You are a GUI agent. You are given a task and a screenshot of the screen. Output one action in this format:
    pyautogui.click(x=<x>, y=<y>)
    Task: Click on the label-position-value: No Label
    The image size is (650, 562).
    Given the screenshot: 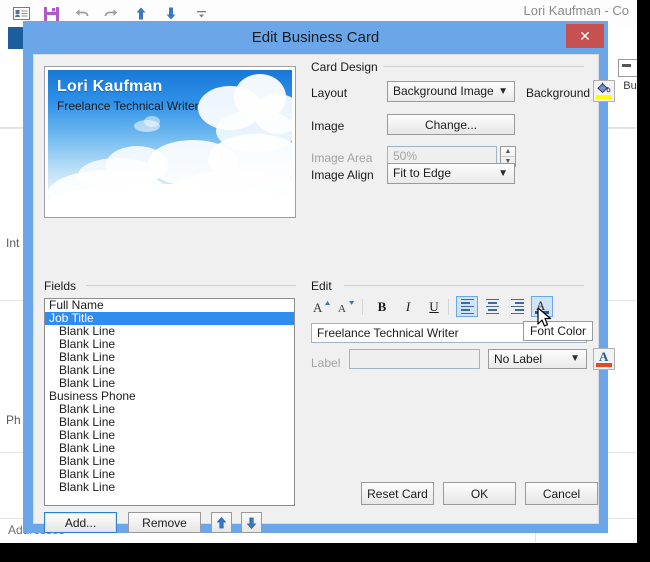 What is the action you would take?
    pyautogui.click(x=518, y=359)
    